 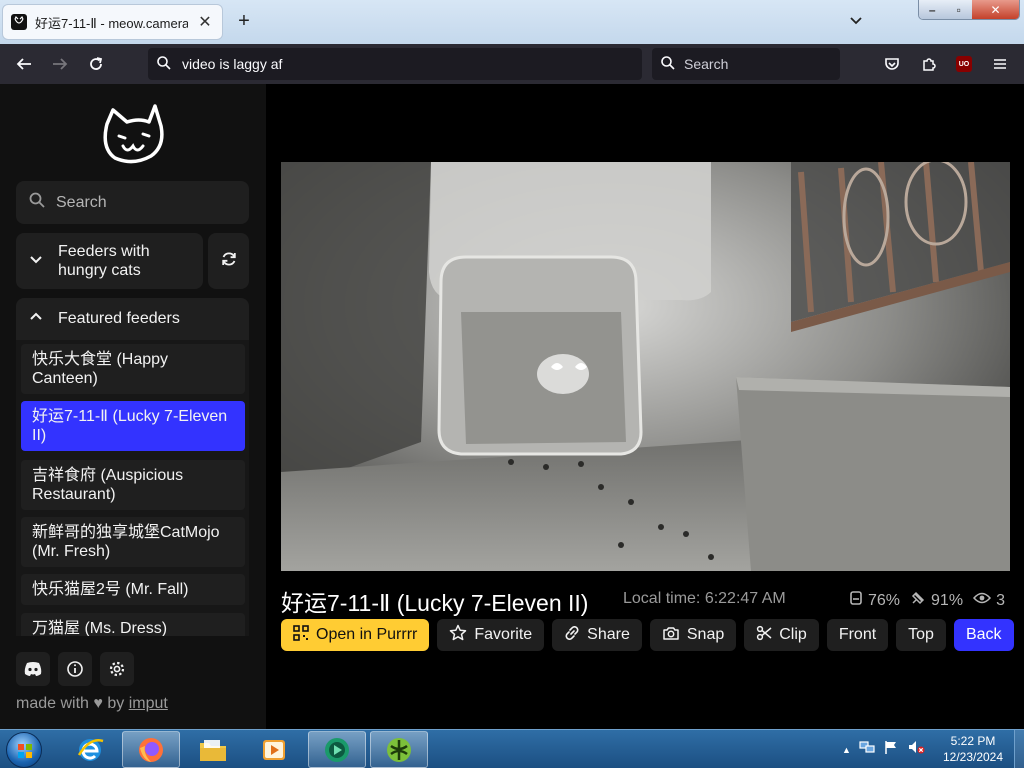 I want to click on browser-tab: 好运7-11-Ⅱ - meow.camera ✕, so click(x=112, y=22).